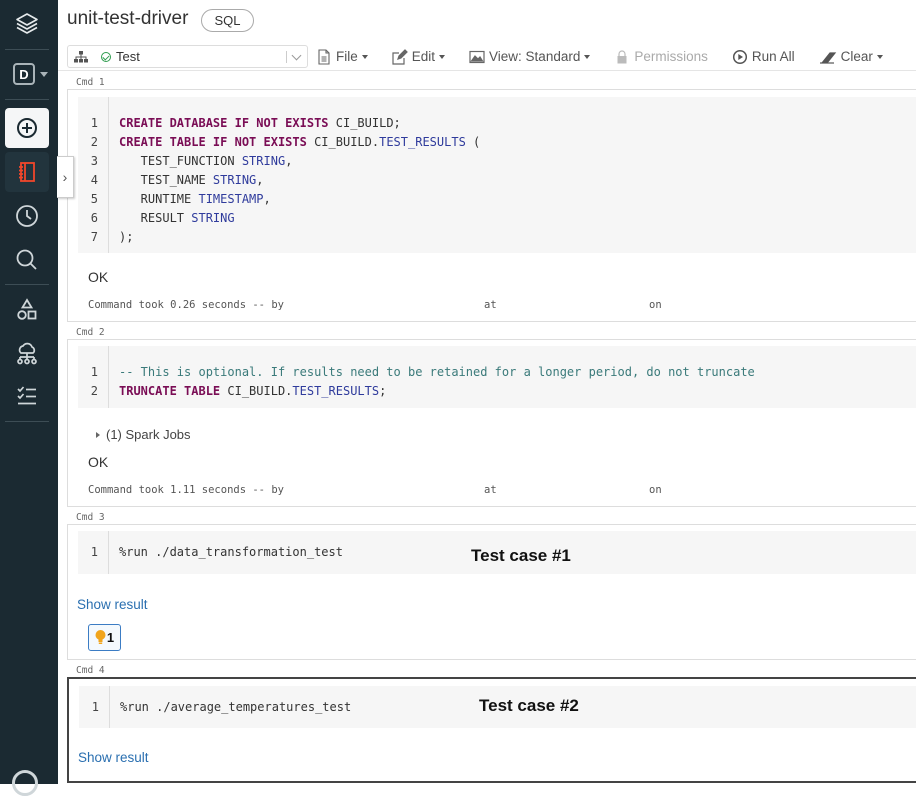 The width and height of the screenshot is (916, 796). I want to click on sql-type: TEST_RESULTS, so click(336, 391).